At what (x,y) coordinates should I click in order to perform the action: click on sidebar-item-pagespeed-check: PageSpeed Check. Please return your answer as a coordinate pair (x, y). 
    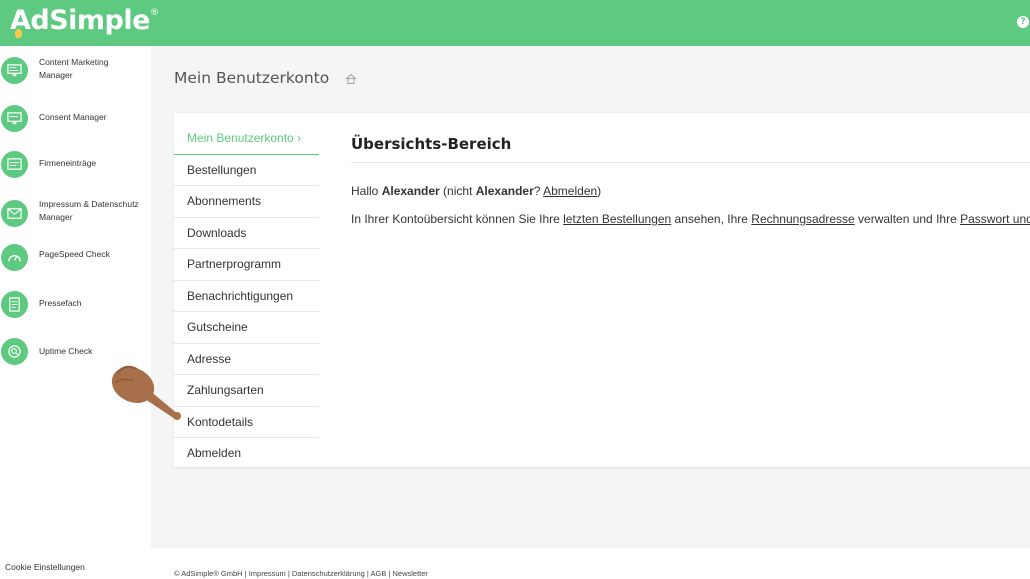
    Looking at the image, I should click on (75, 261).